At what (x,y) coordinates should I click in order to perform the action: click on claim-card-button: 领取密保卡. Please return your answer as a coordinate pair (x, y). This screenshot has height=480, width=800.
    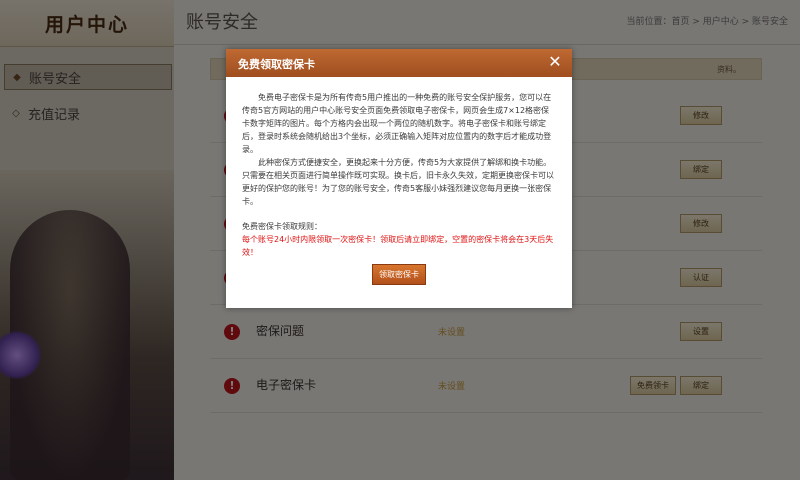
    Looking at the image, I should click on (399, 274).